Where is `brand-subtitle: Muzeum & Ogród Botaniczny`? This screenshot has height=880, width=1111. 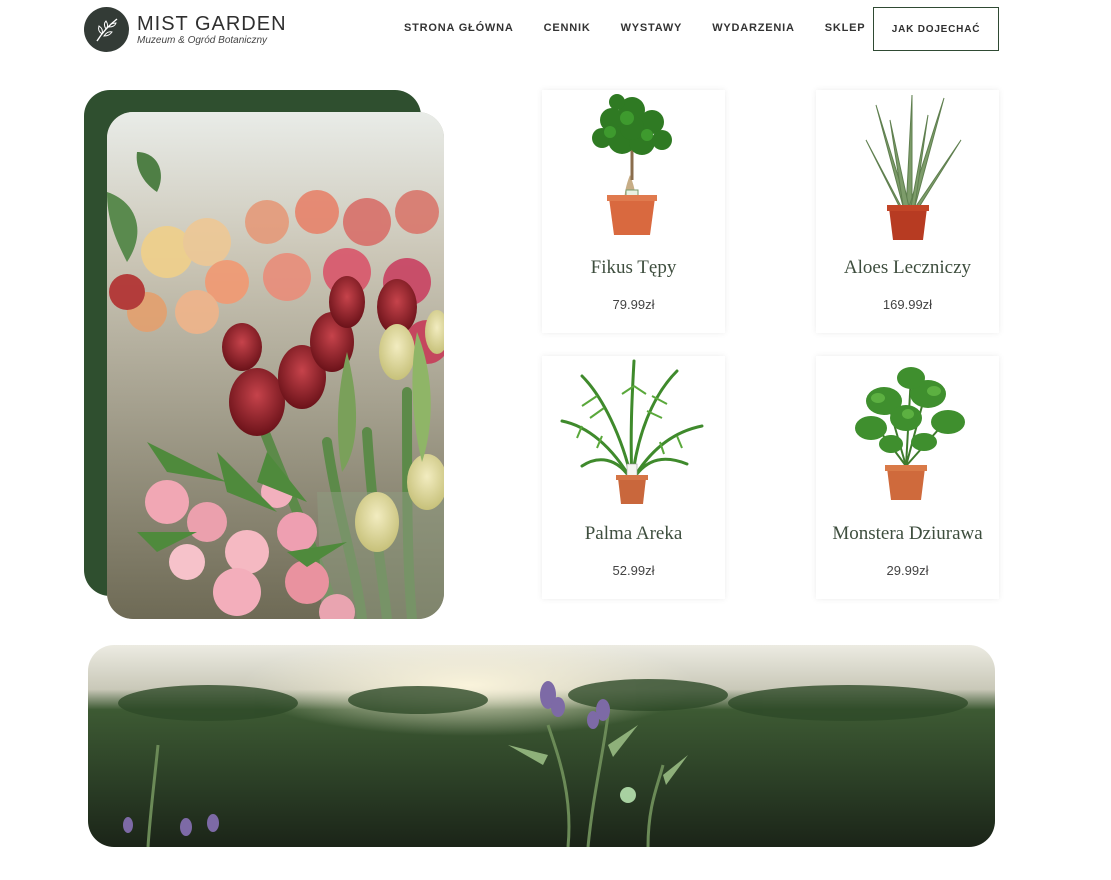
brand-subtitle: Muzeum & Ogród Botaniczny is located at coordinates (202, 40).